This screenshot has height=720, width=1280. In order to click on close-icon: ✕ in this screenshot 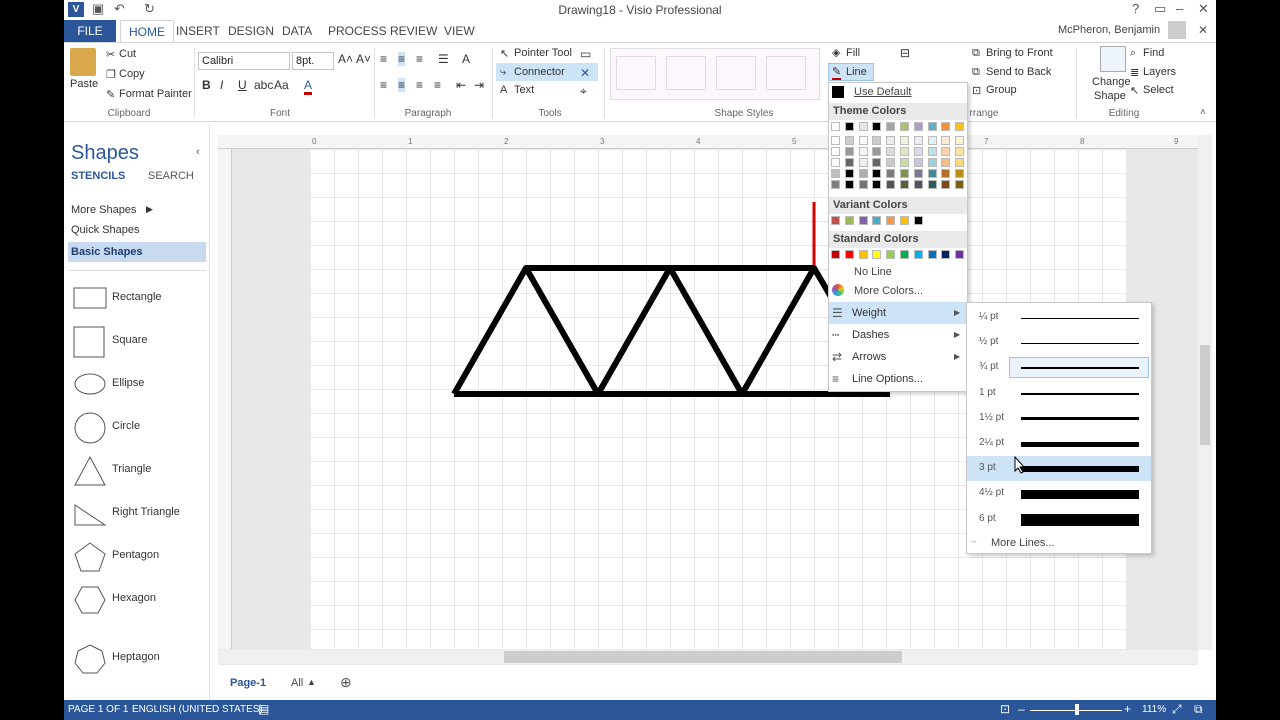, I will do `click(1203, 9)`.